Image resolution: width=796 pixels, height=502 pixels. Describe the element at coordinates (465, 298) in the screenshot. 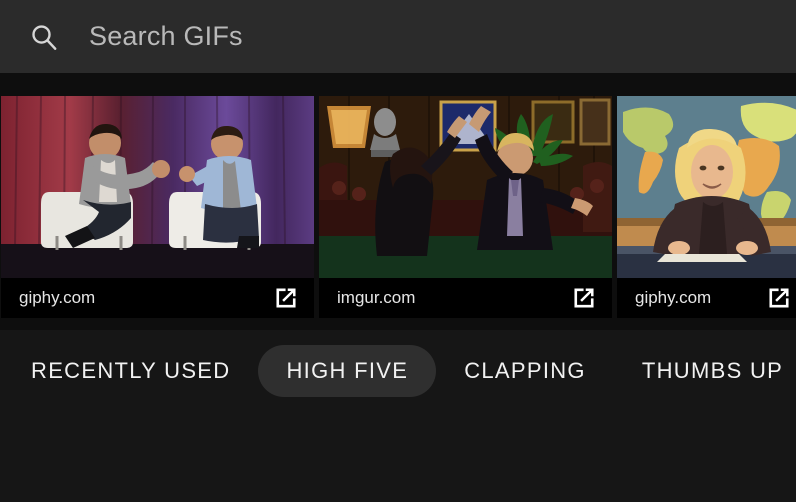

I see `gif-card-footer: imgur.com` at that location.